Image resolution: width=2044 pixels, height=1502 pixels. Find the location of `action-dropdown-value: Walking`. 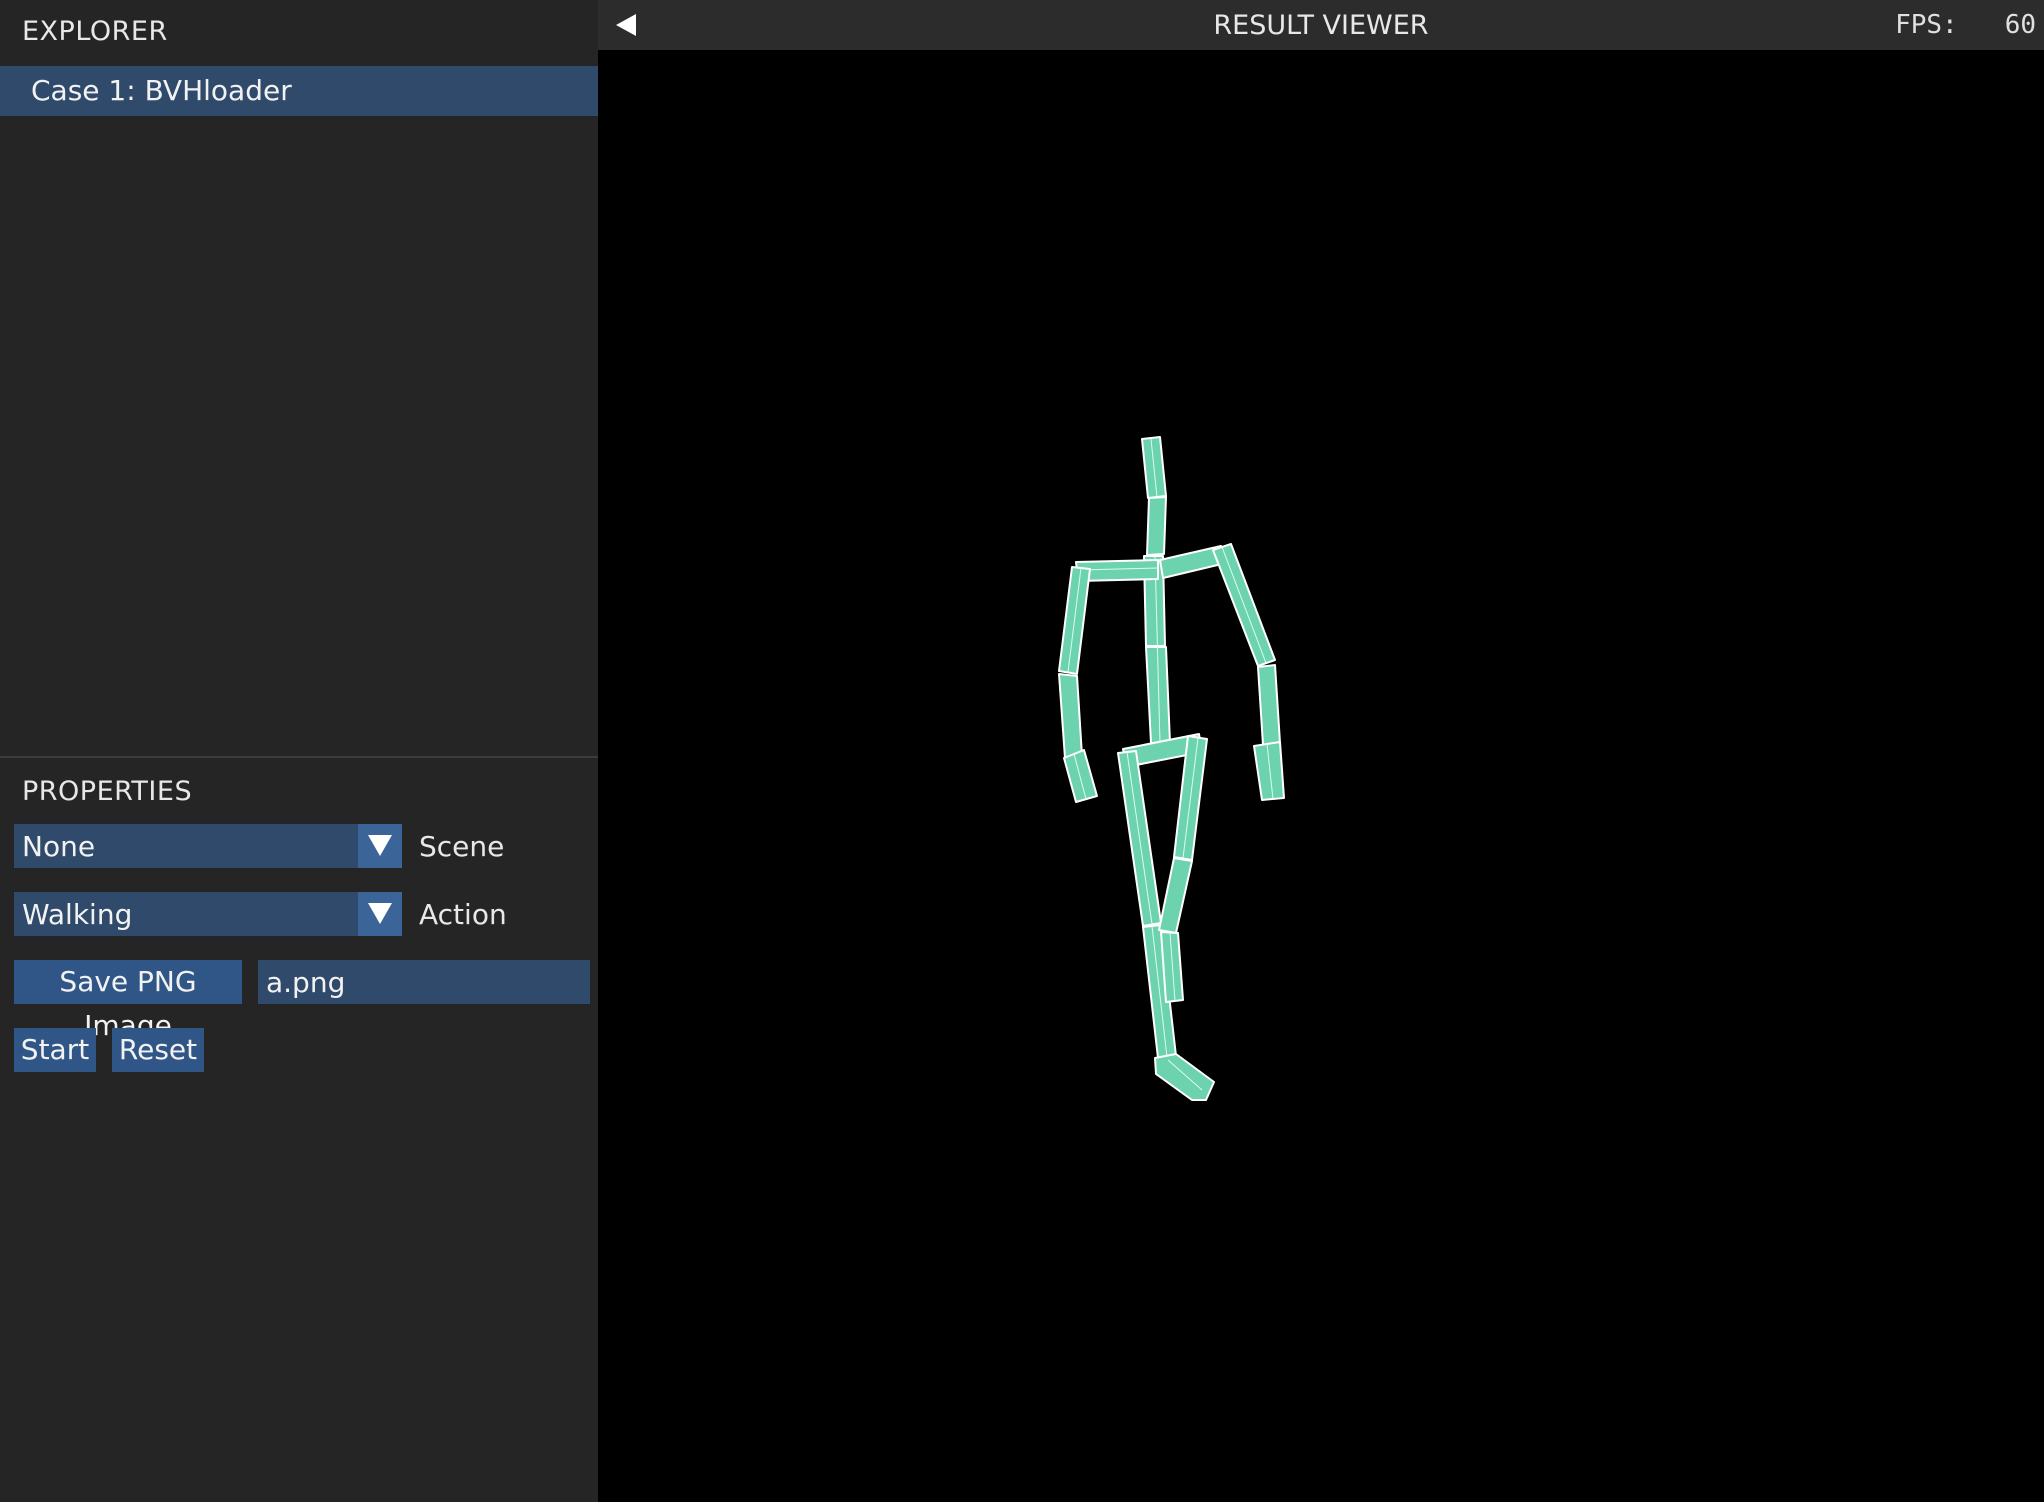

action-dropdown-value: Walking is located at coordinates (77, 914).